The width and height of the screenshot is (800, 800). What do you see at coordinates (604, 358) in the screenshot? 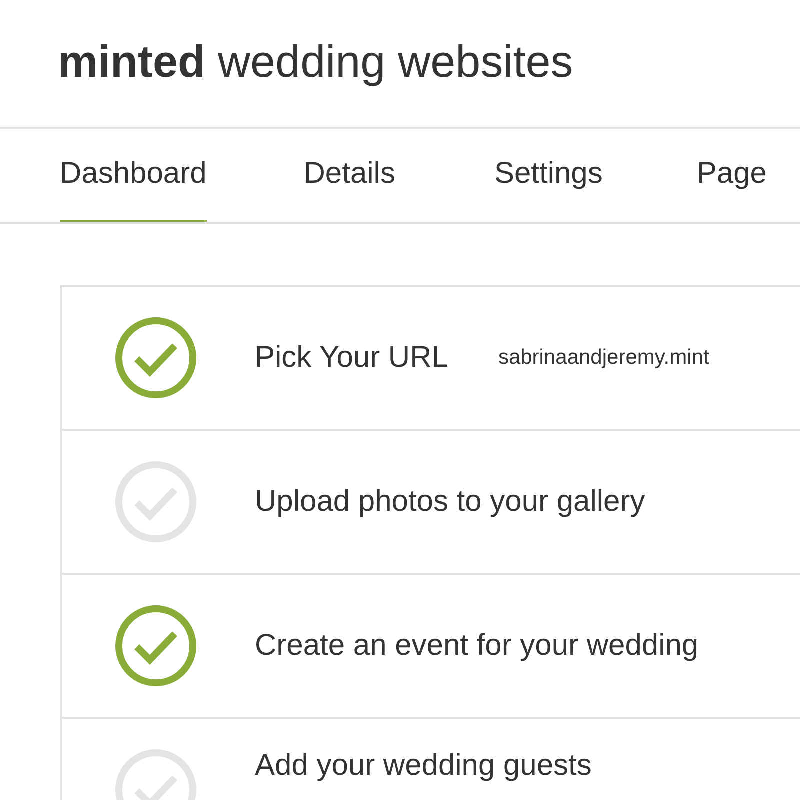
I see `url-text: sabrinaandjeremy.mint` at bounding box center [604, 358].